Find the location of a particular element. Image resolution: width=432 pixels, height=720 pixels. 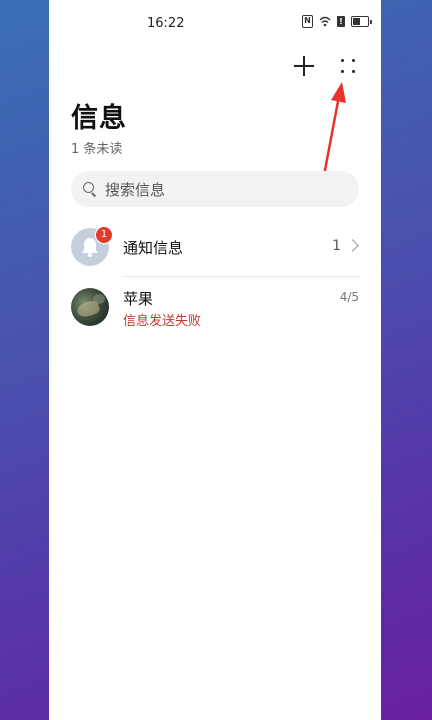

chevron-right-icon is located at coordinates (352, 245).